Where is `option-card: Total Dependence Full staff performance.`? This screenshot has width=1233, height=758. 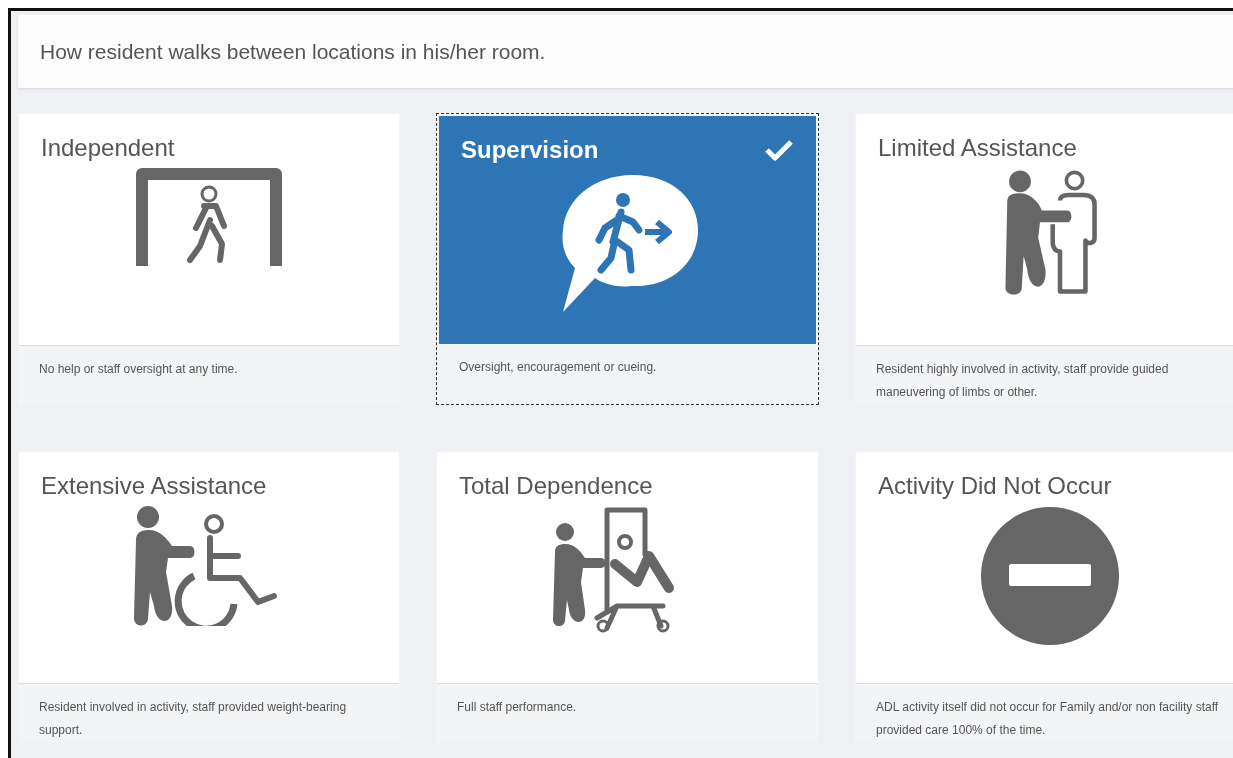
option-card: Total Dependence Full staff performance. is located at coordinates (627, 597).